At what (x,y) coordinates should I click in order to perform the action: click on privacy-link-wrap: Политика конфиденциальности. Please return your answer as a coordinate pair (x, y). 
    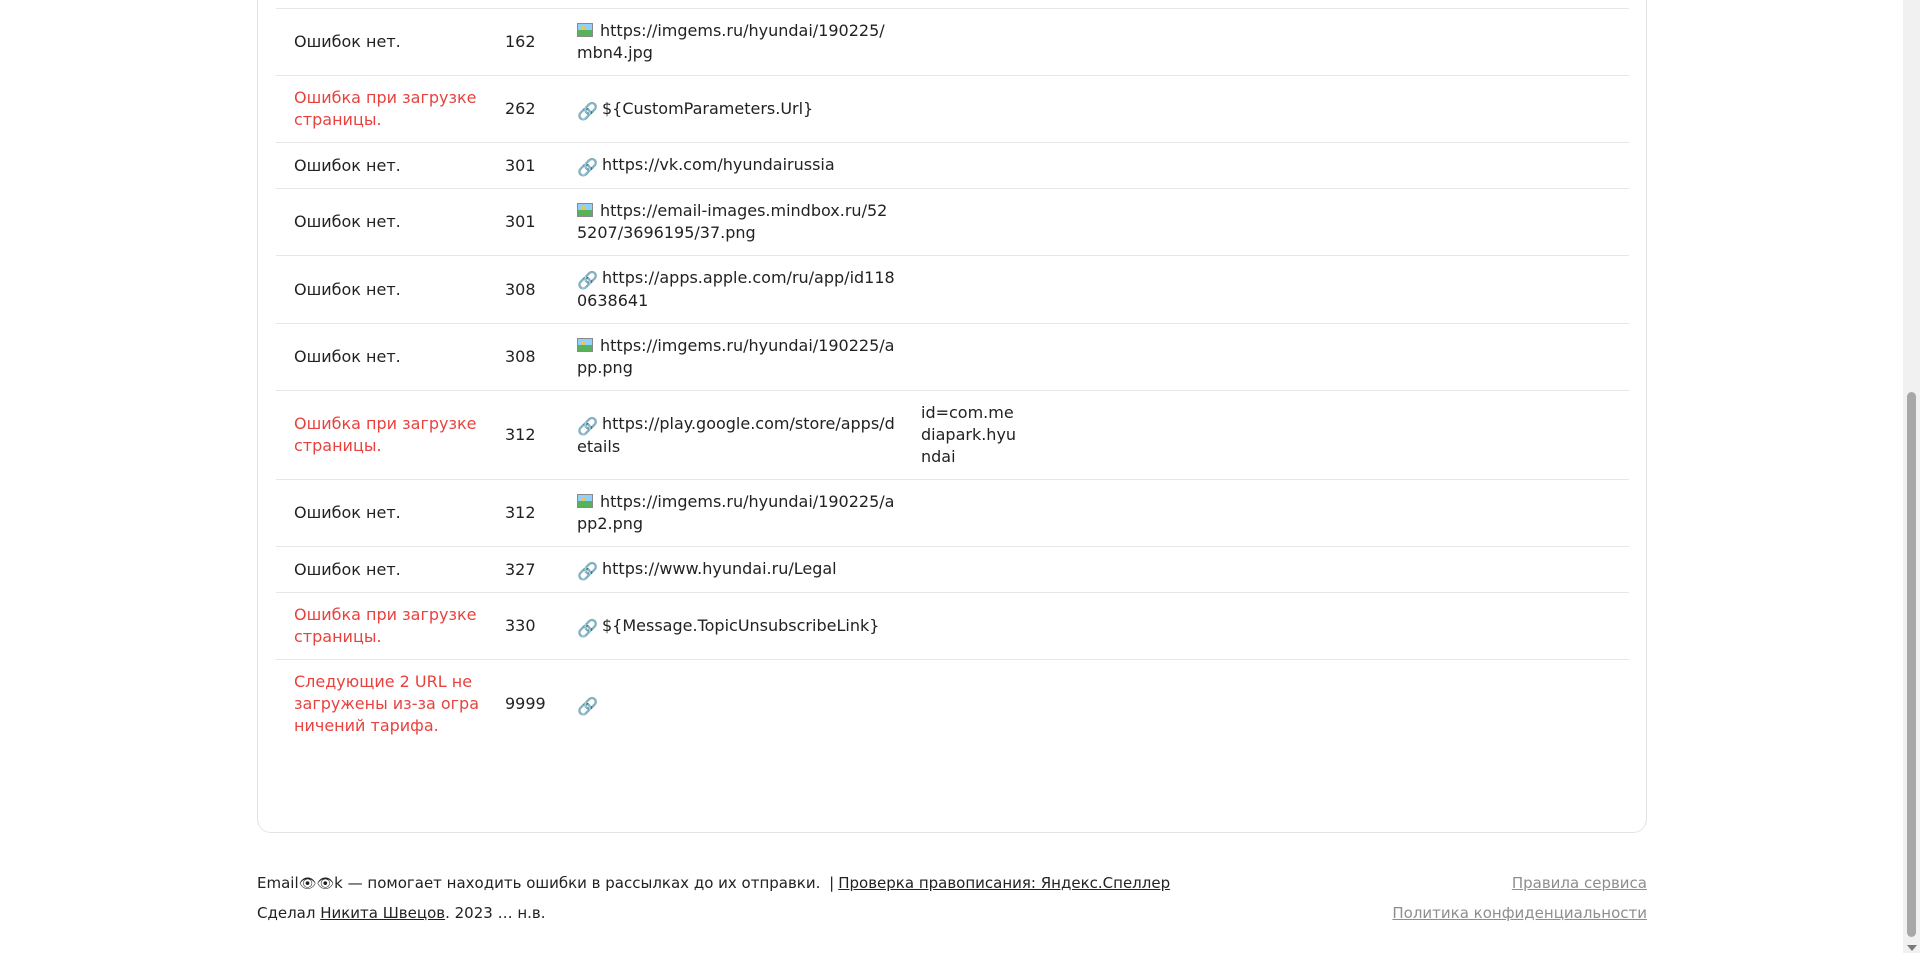
    Looking at the image, I should click on (1519, 913).